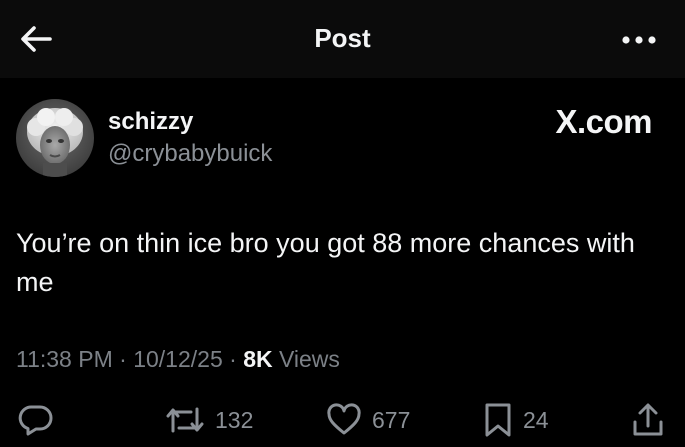  I want to click on arrow-left-icon, so click(36, 39).